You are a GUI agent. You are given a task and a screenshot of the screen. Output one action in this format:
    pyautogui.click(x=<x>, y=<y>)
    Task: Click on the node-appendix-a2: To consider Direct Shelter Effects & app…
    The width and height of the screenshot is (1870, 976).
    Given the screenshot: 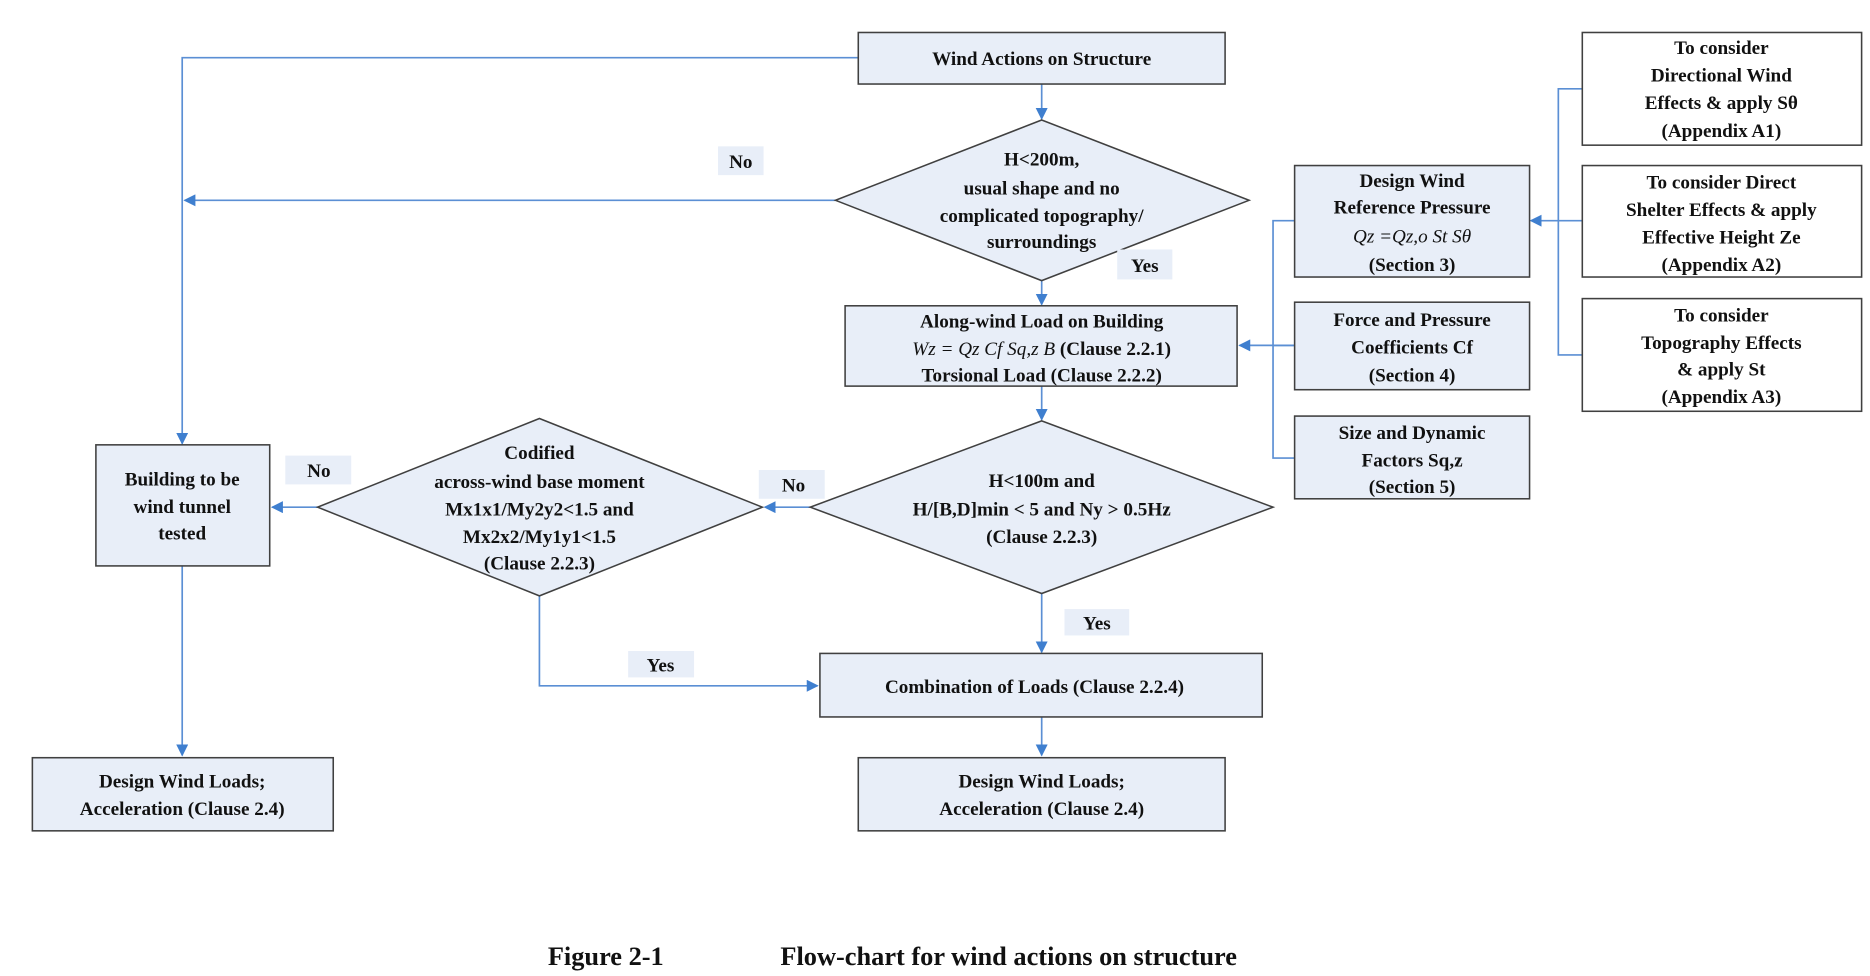 What is the action you would take?
    pyautogui.click(x=1722, y=221)
    